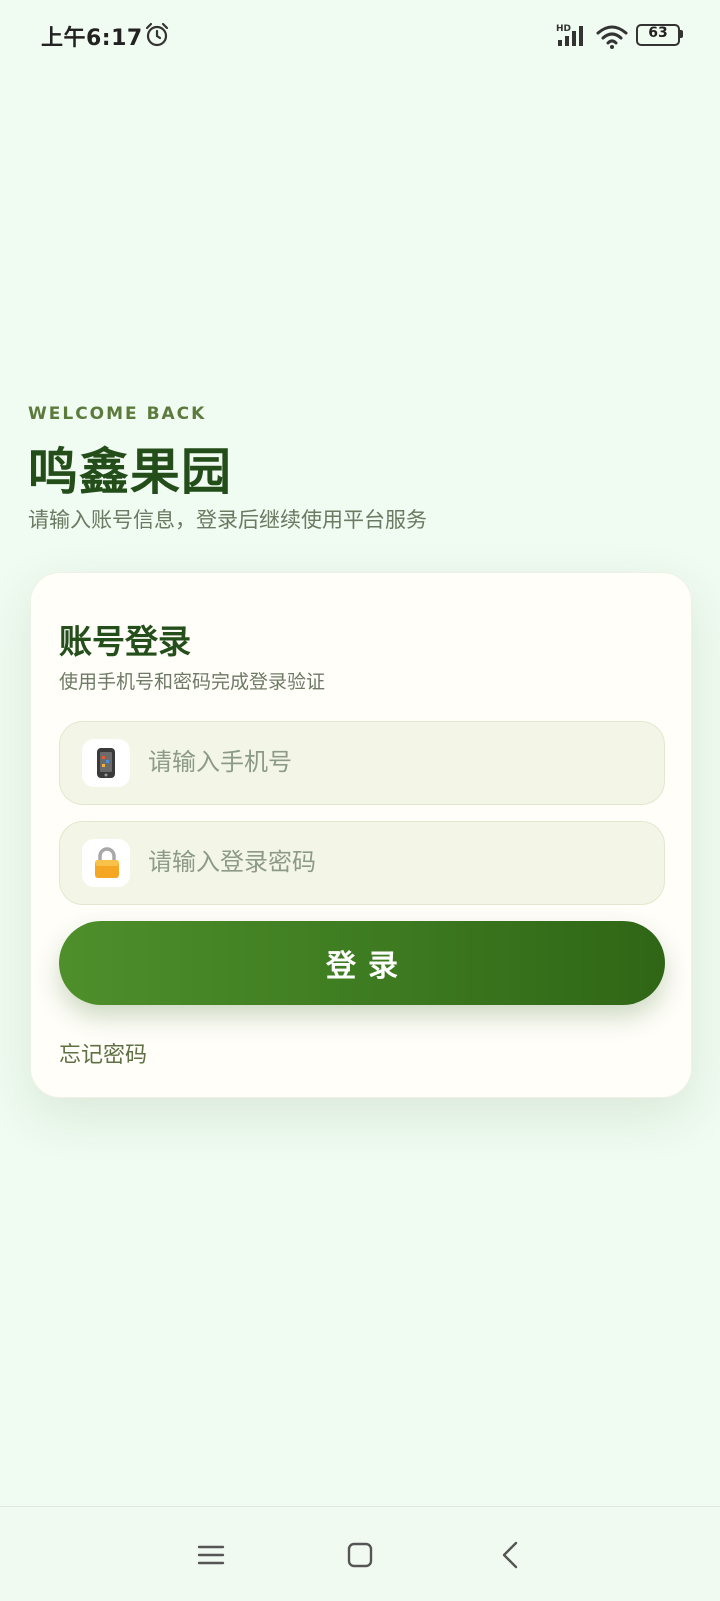 This screenshot has width=720, height=1601. I want to click on battery-icon: 63, so click(659, 35).